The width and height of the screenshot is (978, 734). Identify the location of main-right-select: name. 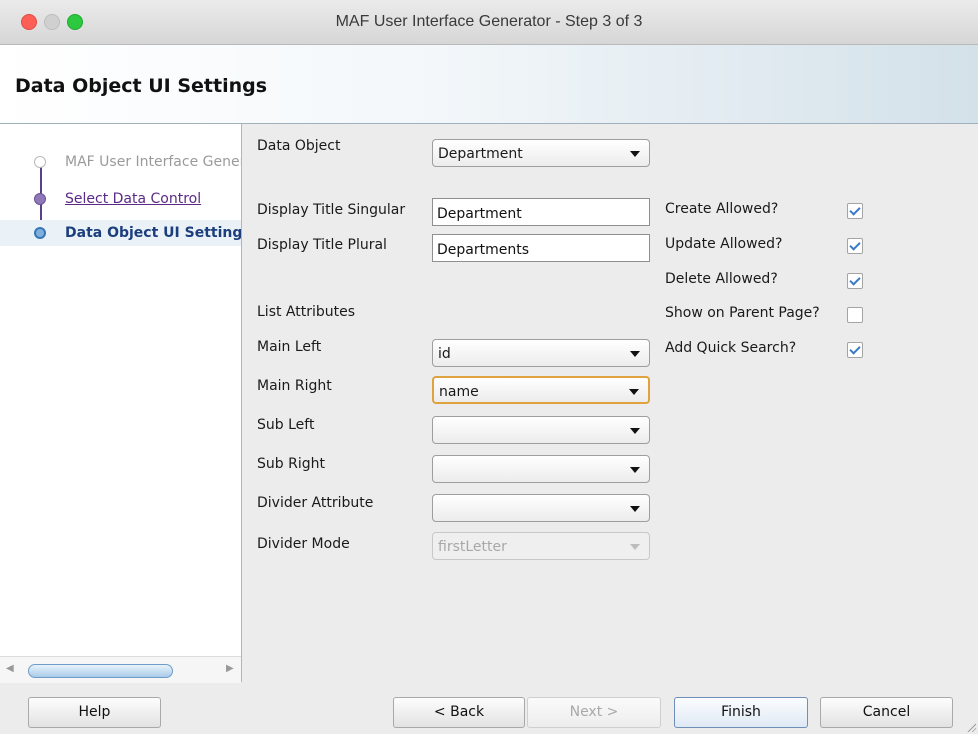
(541, 390).